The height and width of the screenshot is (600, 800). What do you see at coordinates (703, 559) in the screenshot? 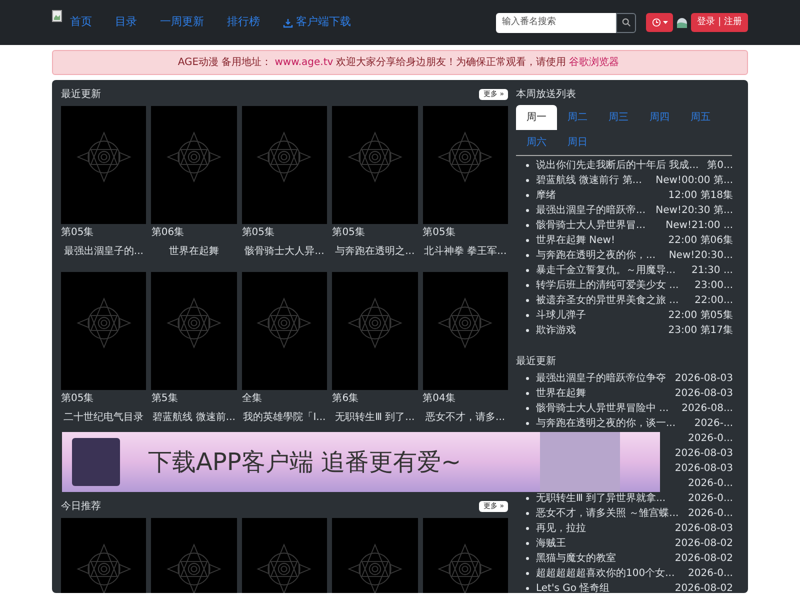
I see `update-date: 2026-08-02` at bounding box center [703, 559].